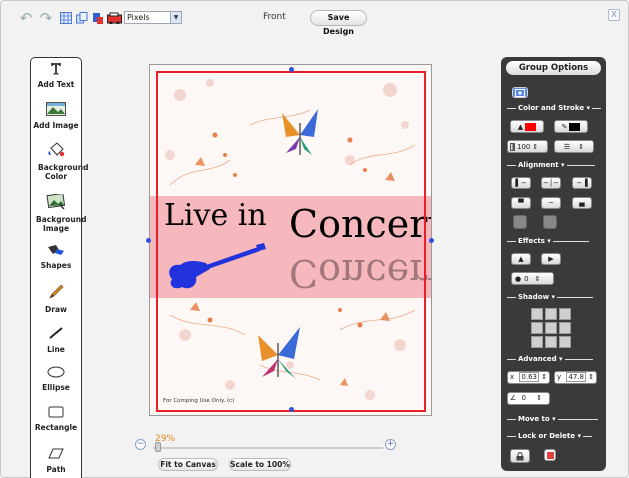 This screenshot has height=478, width=629. What do you see at coordinates (56, 334) in the screenshot?
I see `line-icon` at bounding box center [56, 334].